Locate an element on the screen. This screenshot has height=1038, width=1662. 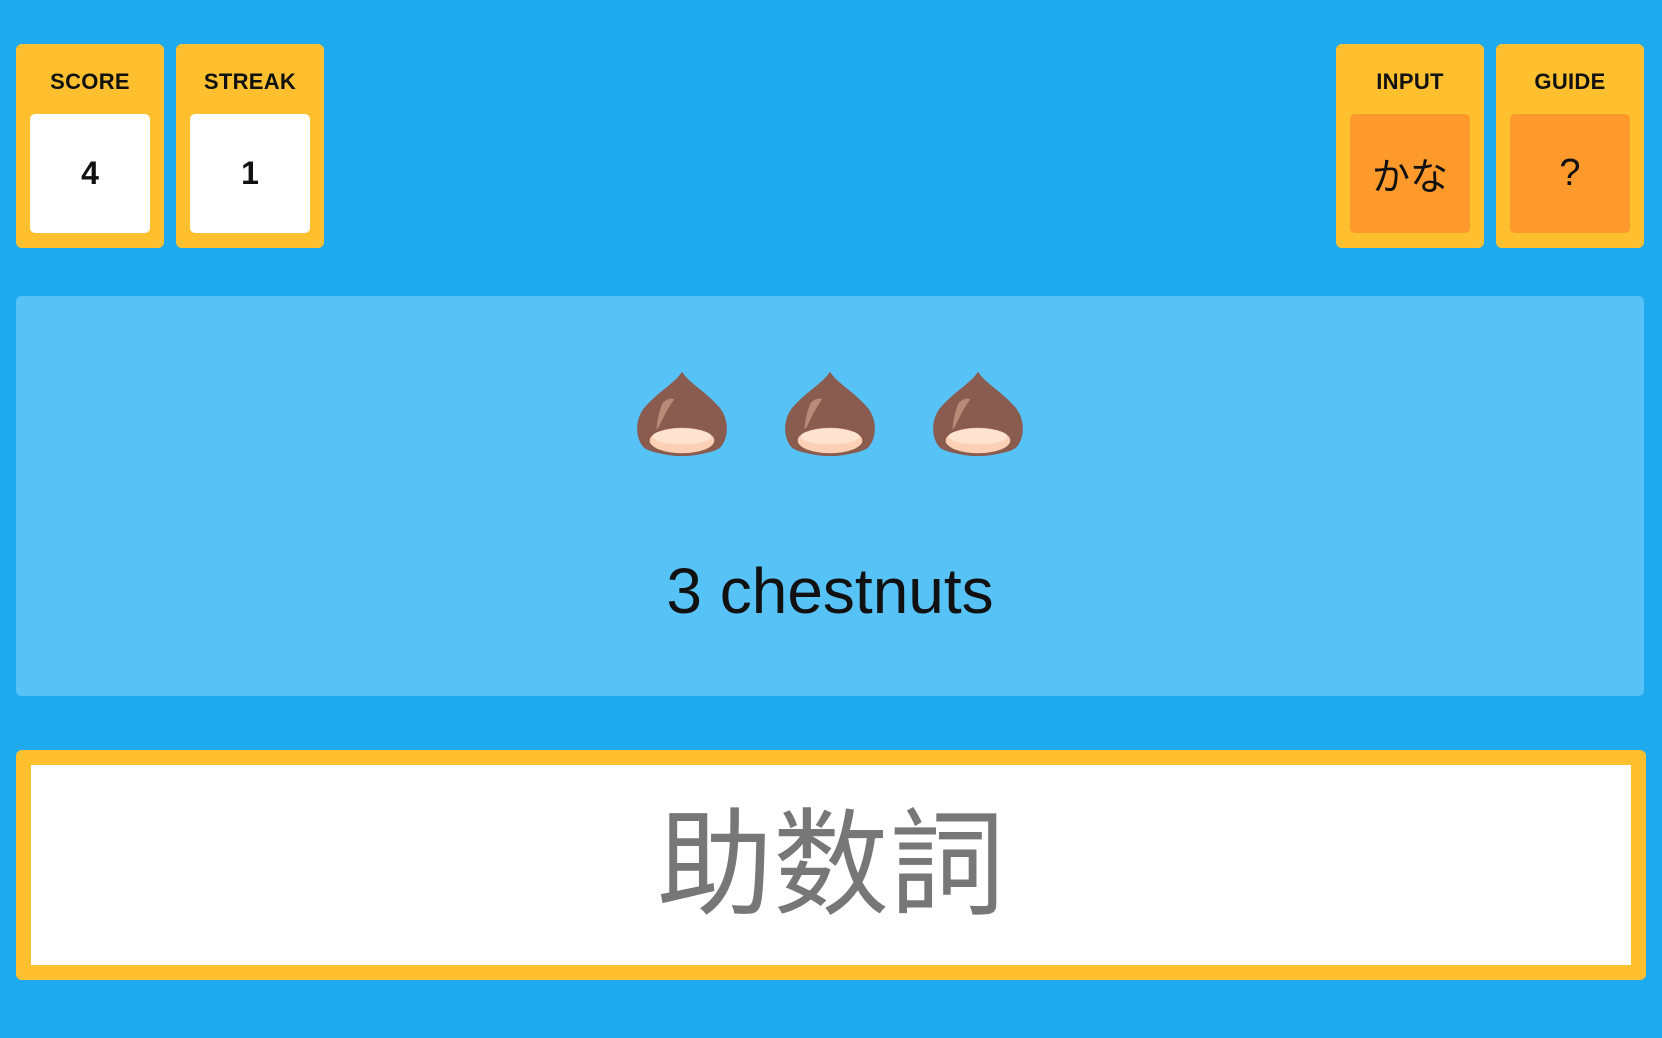
score-value: 4 is located at coordinates (90, 173).